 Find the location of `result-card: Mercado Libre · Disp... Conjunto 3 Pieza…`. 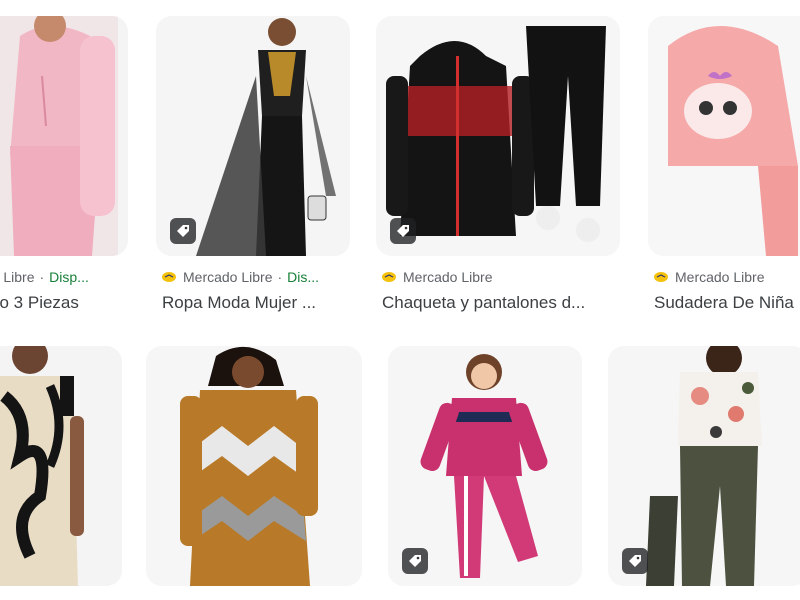

result-card: Mercado Libre · Disp... Conjunto 3 Pieza… is located at coordinates (65, 165).